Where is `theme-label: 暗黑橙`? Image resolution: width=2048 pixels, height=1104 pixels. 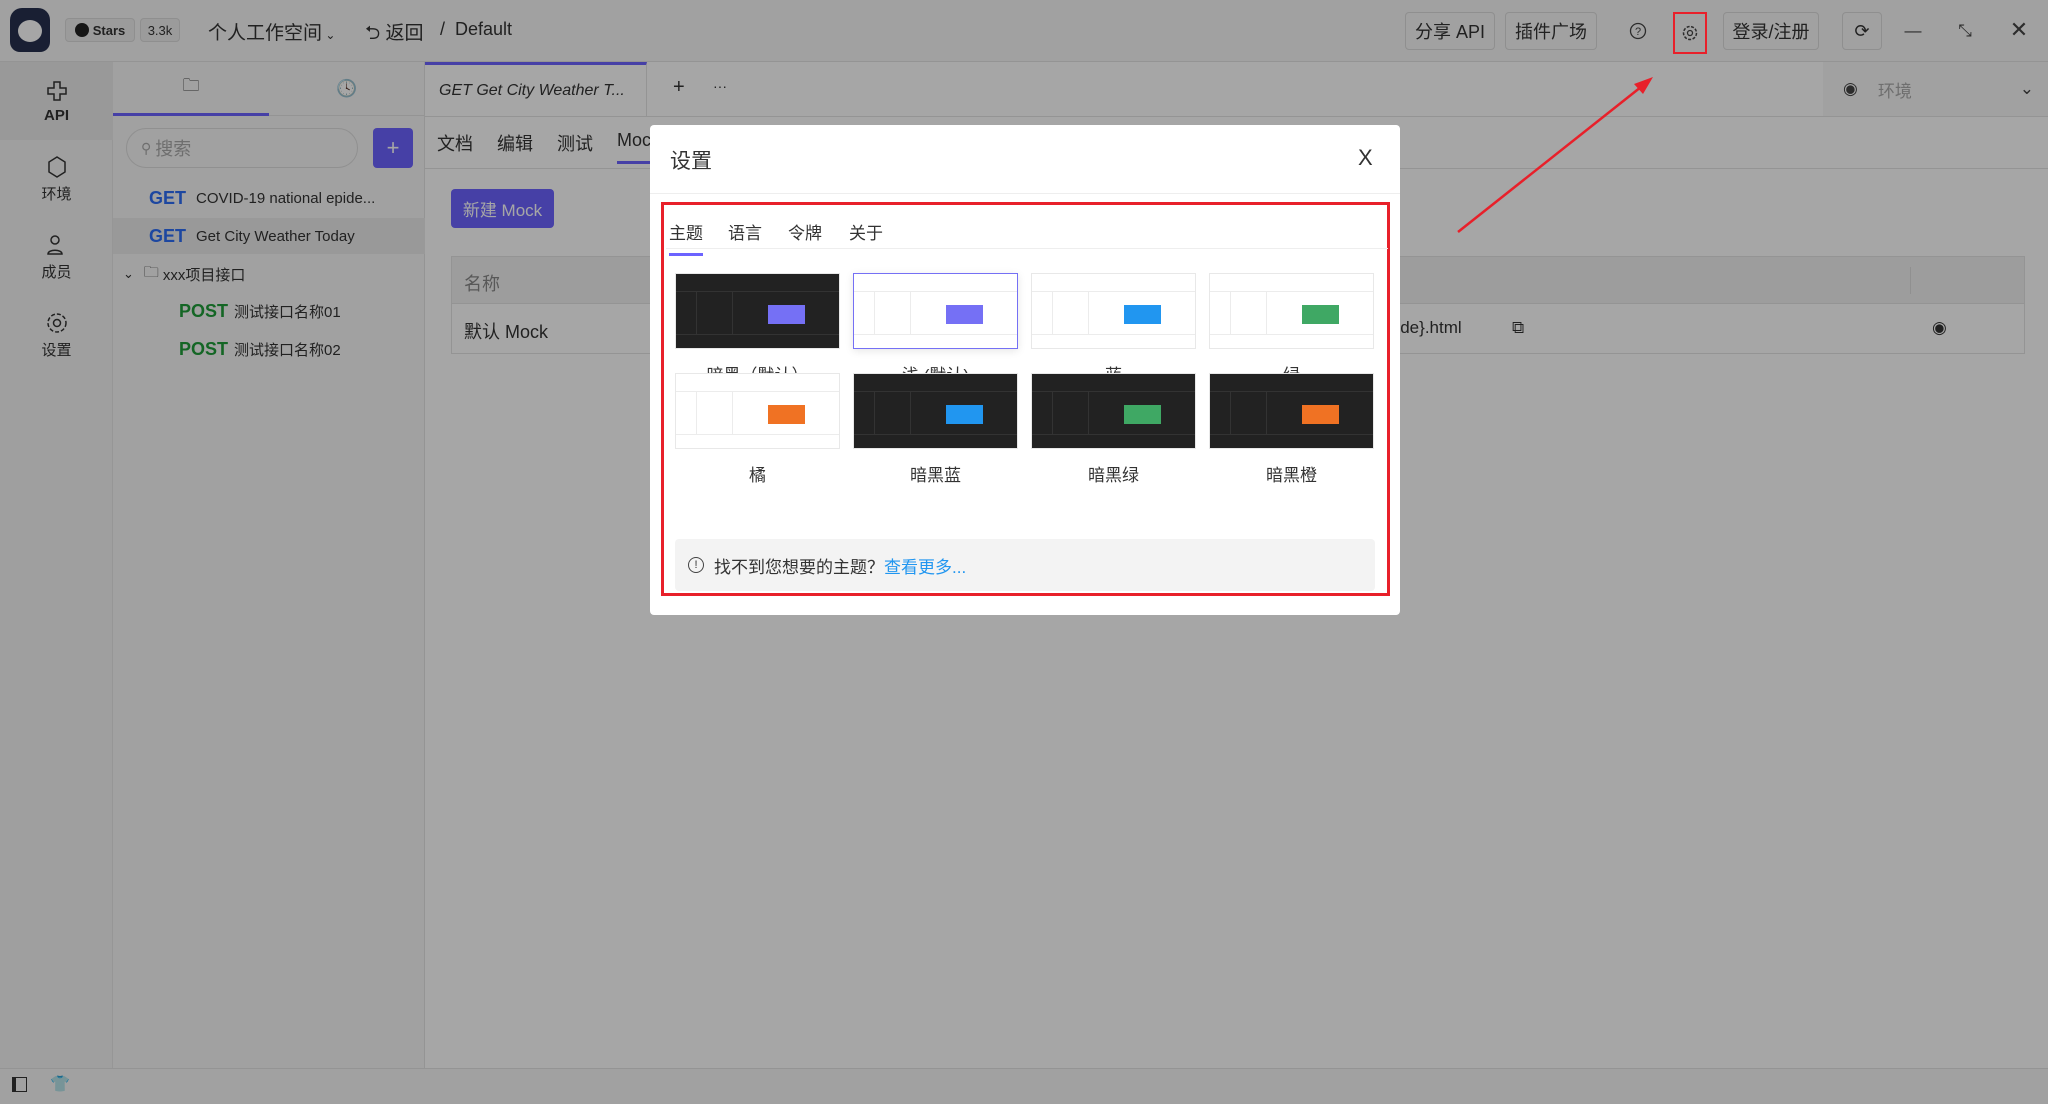 theme-label: 暗黑橙 is located at coordinates (1291, 475).